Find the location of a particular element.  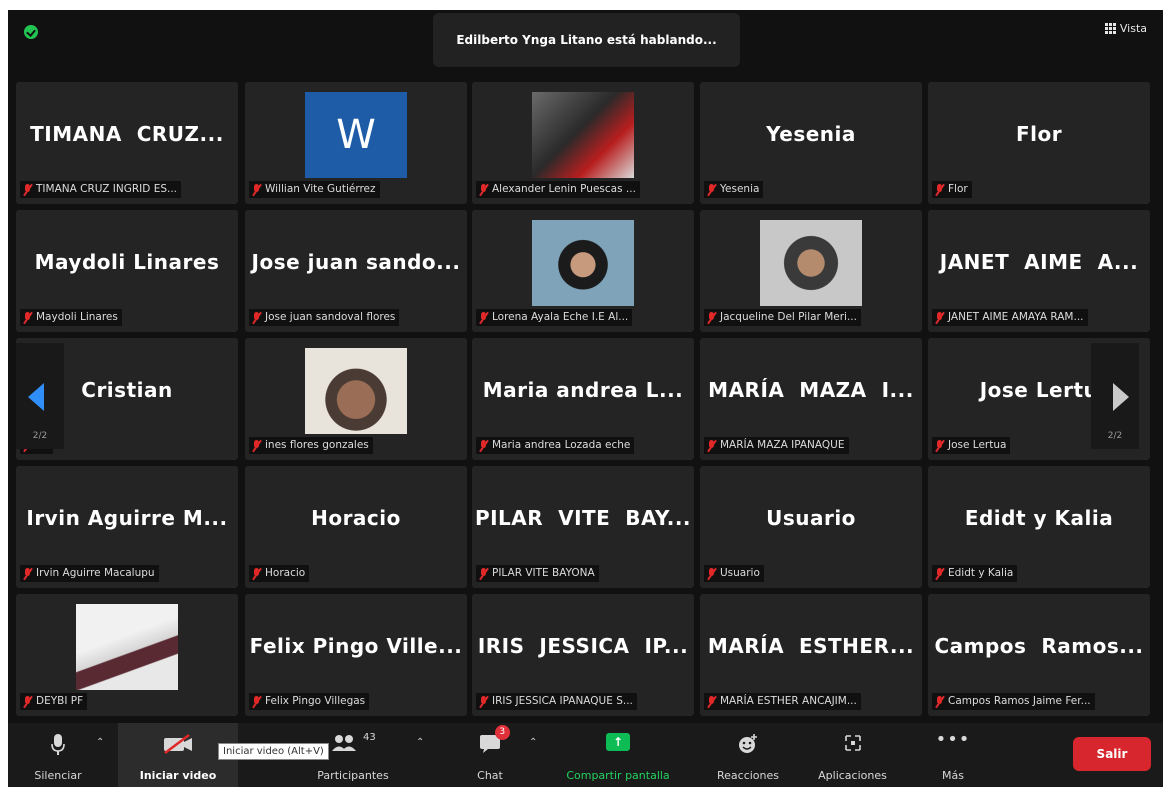

participant-name-label: Maydoli Linares is located at coordinates (71, 317).